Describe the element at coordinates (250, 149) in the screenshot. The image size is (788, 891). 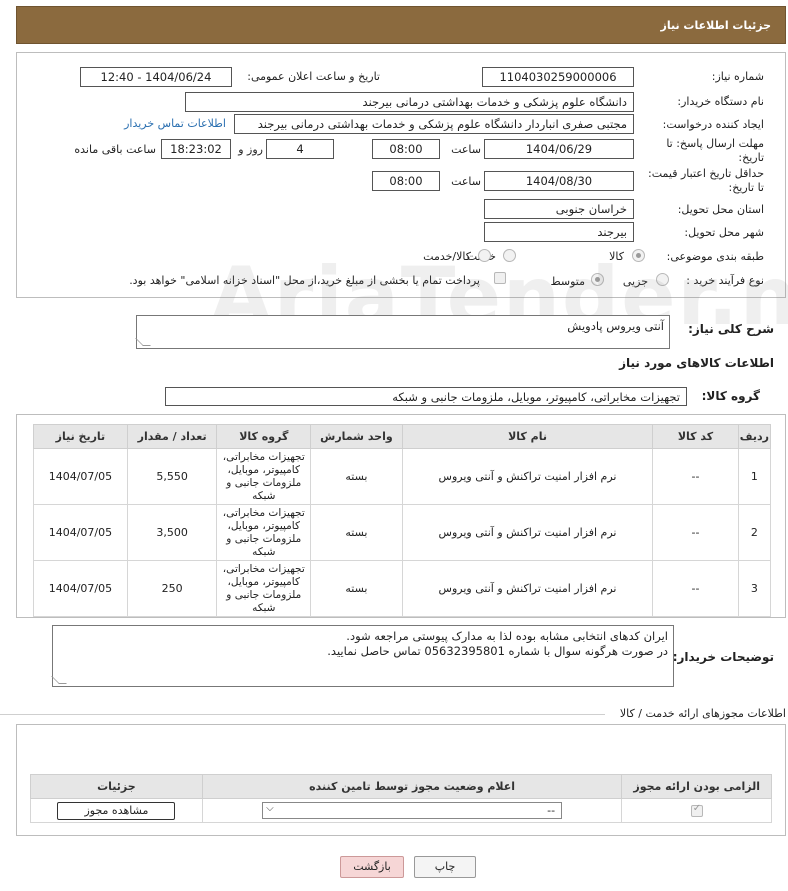
I see `days-label: روز و` at that location.